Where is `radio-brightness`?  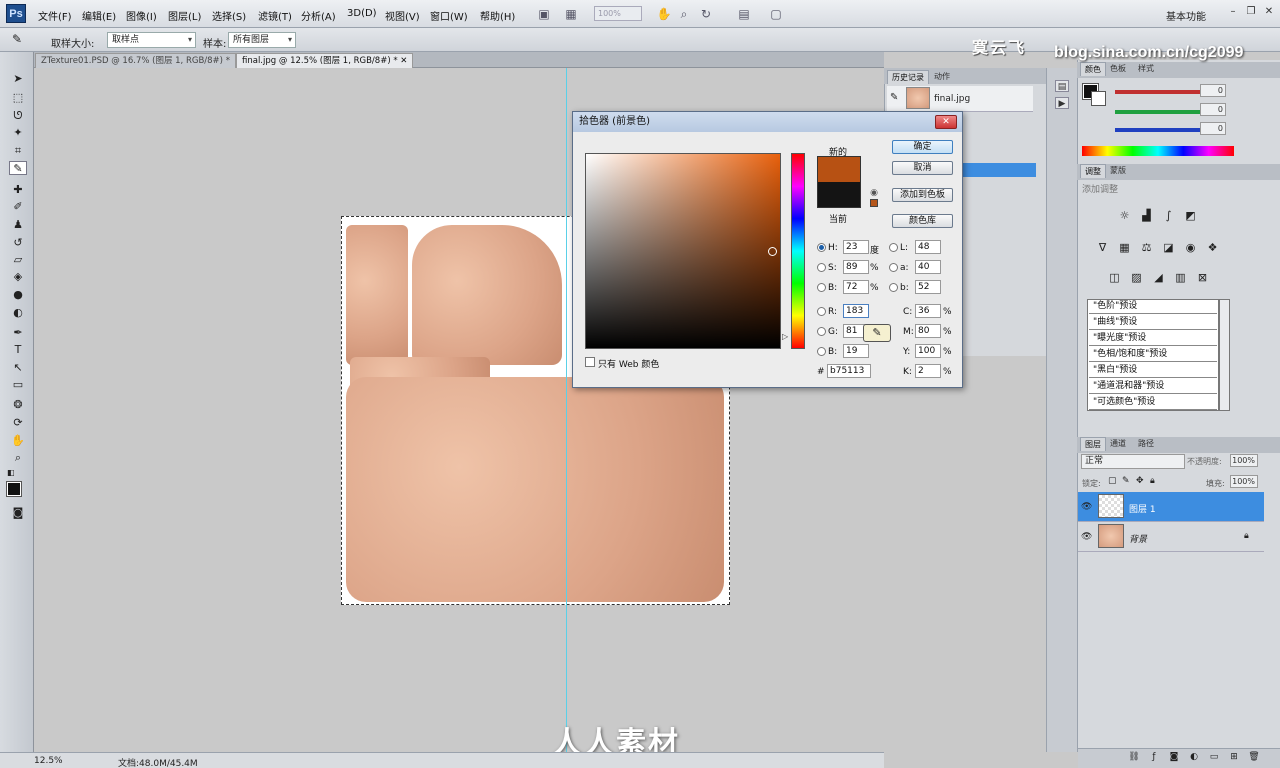
radio-brightness is located at coordinates (821, 287).